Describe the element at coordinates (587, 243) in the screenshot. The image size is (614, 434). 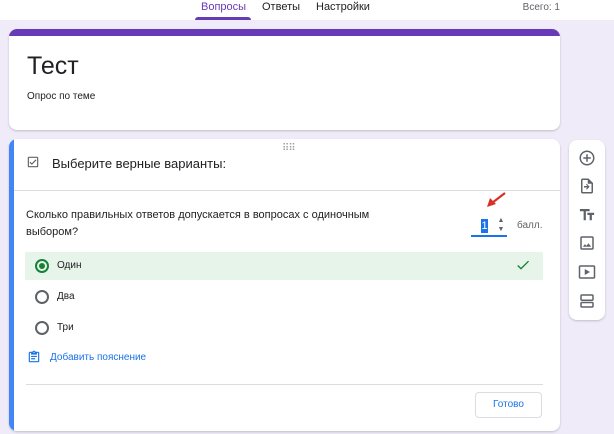
I see `add-image-icon` at that location.